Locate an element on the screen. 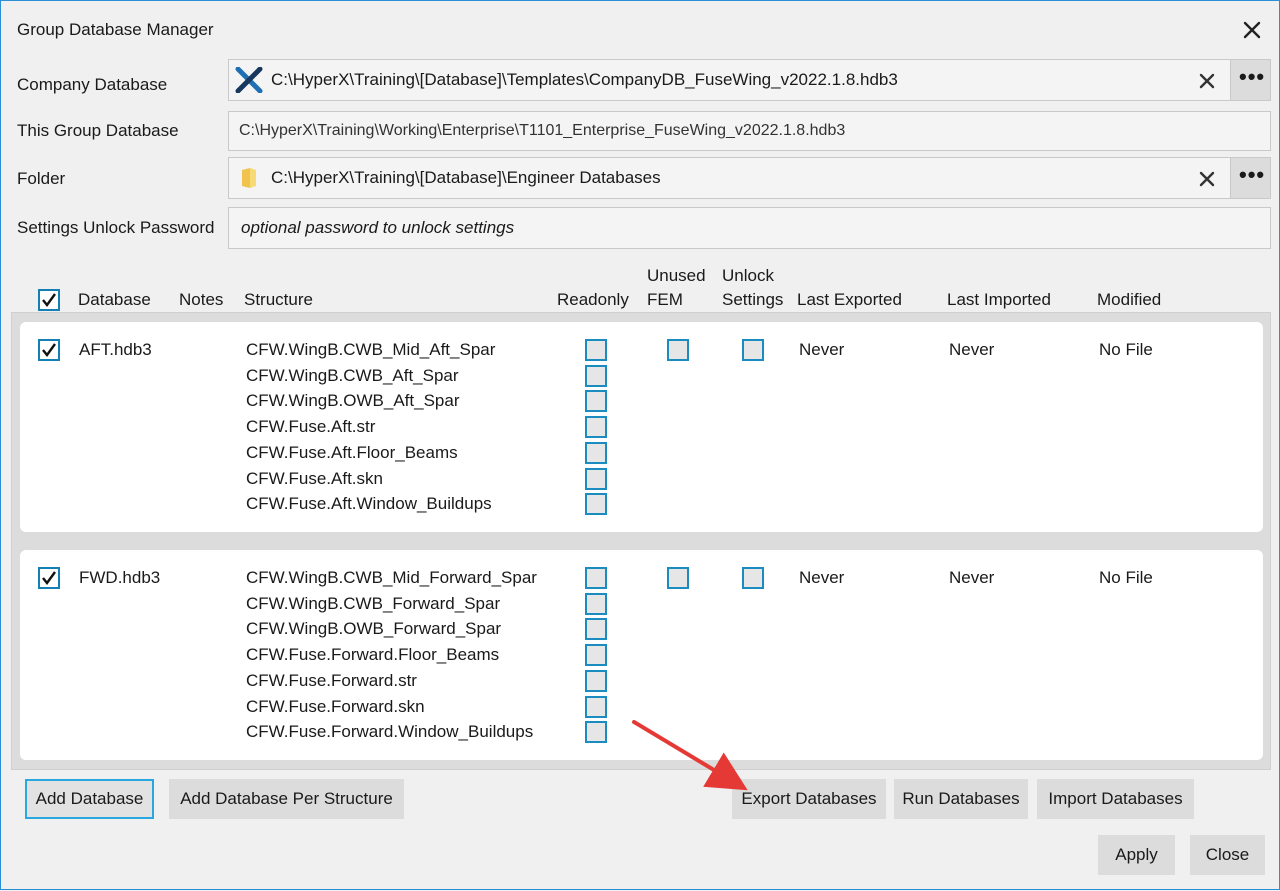  clear-folder-icon is located at coordinates (1207, 179).